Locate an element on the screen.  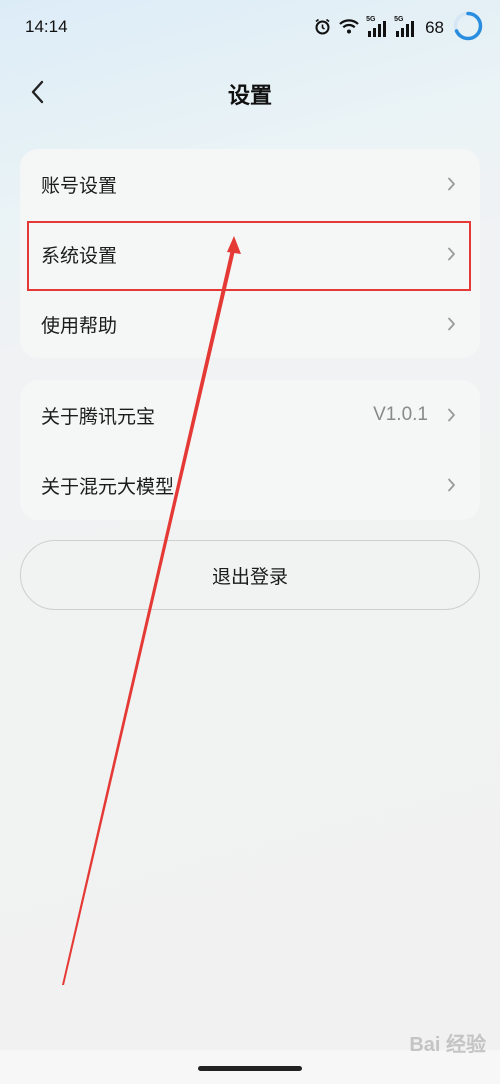
home-indicator is located at coordinates (250, 1068).